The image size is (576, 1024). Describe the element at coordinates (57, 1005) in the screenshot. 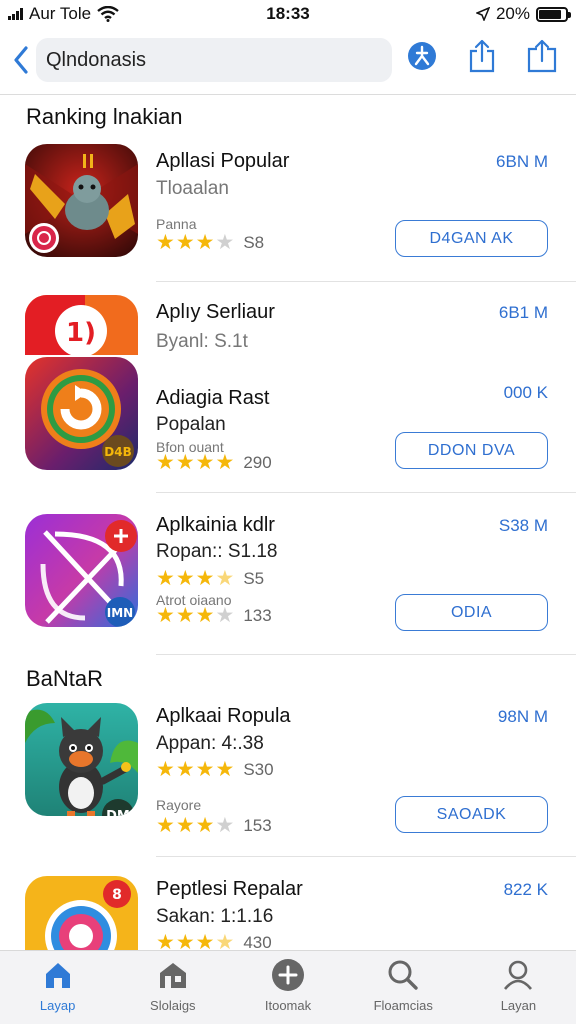

I see `tab-label: Layap` at that location.